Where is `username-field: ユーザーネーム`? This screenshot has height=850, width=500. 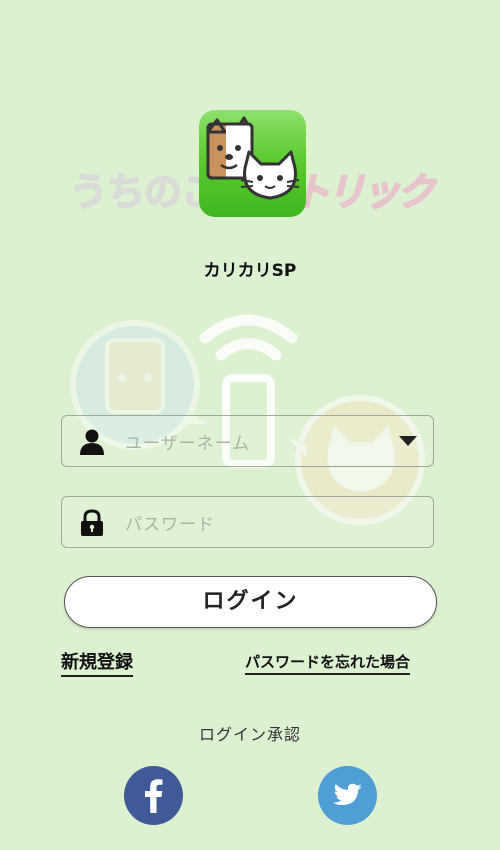 username-field: ユーザーネーム is located at coordinates (247, 441).